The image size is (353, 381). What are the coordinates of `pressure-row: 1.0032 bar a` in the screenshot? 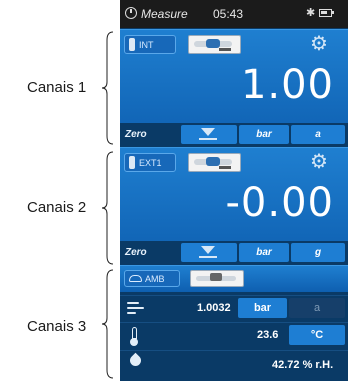 It's located at (234, 308).